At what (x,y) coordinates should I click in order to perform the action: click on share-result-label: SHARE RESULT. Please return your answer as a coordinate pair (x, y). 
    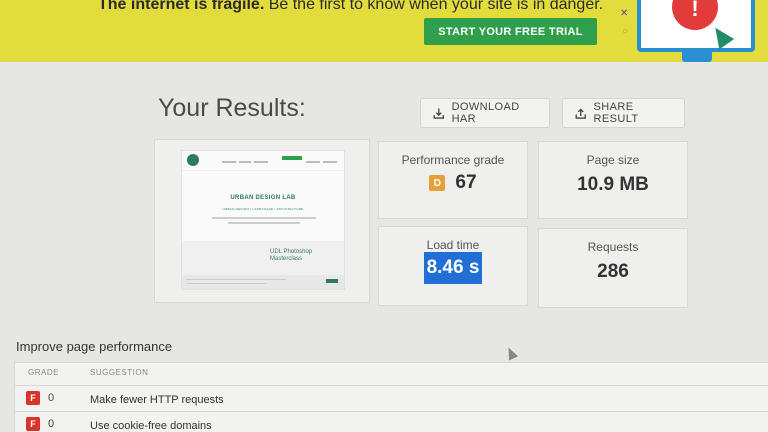
    Looking at the image, I should click on (616, 113).